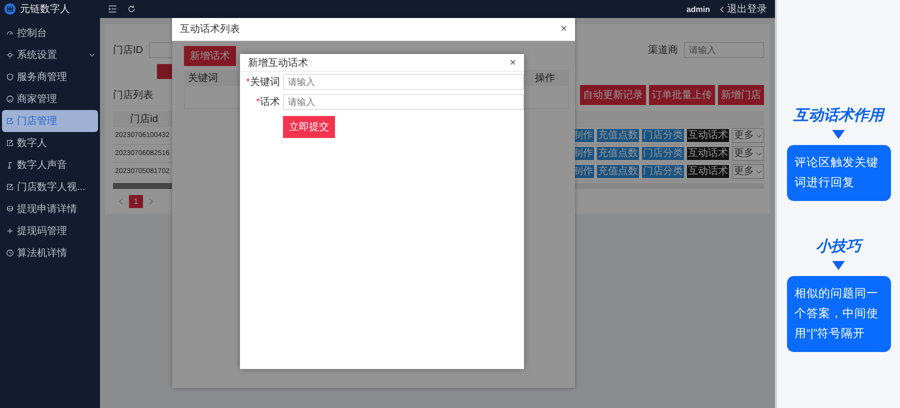  Describe the element at coordinates (262, 82) in the screenshot. I see `field-label: *关键词` at that location.